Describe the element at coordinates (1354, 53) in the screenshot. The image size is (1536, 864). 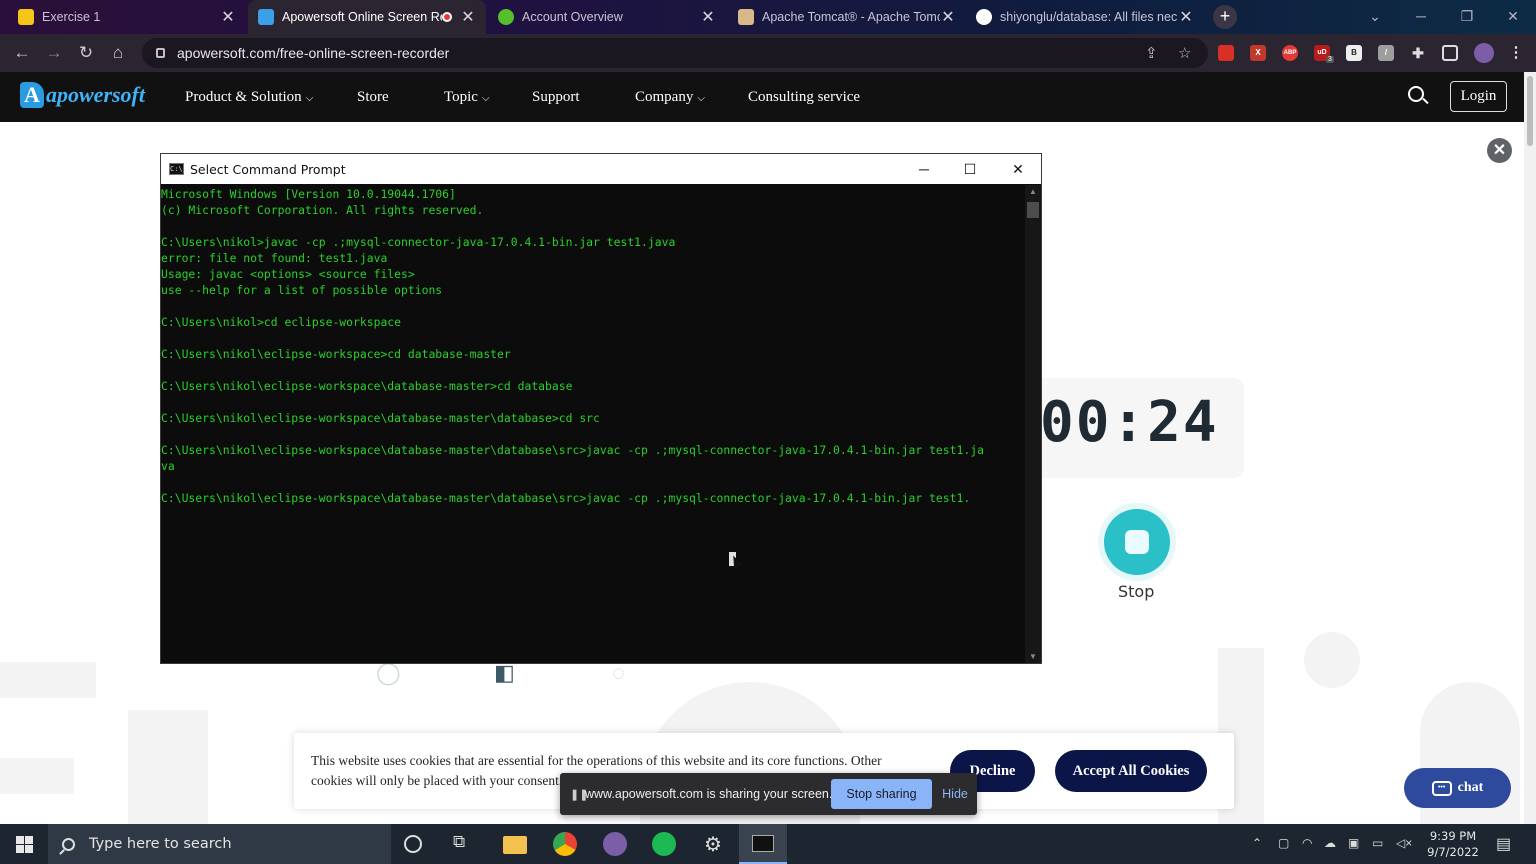
I see `ext-b-icon: B` at that location.